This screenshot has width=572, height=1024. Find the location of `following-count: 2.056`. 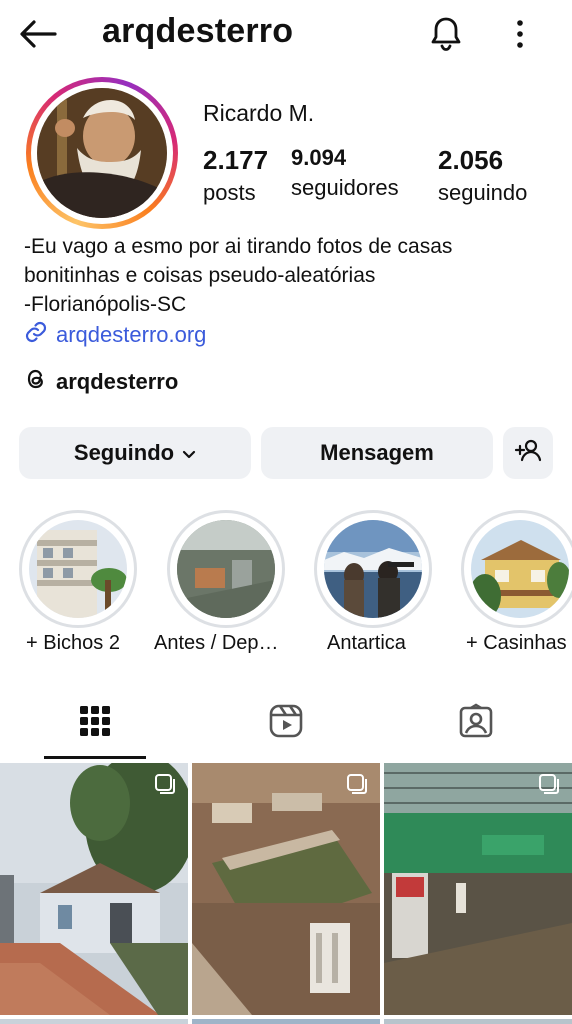

following-count: 2.056 is located at coordinates (471, 160).